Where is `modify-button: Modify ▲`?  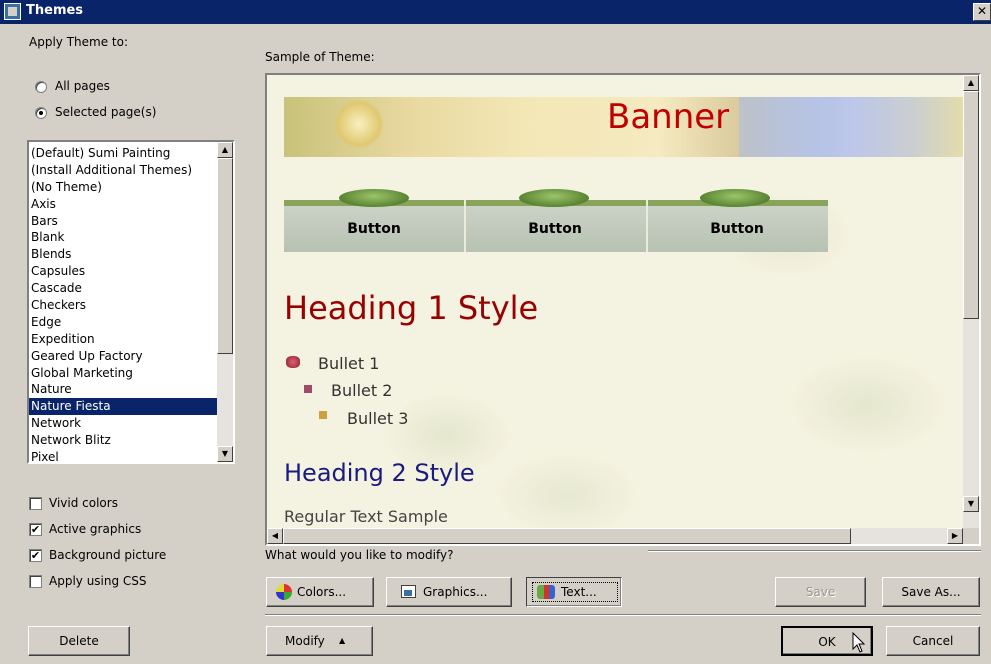
modify-button: Modify ▲ is located at coordinates (319, 641).